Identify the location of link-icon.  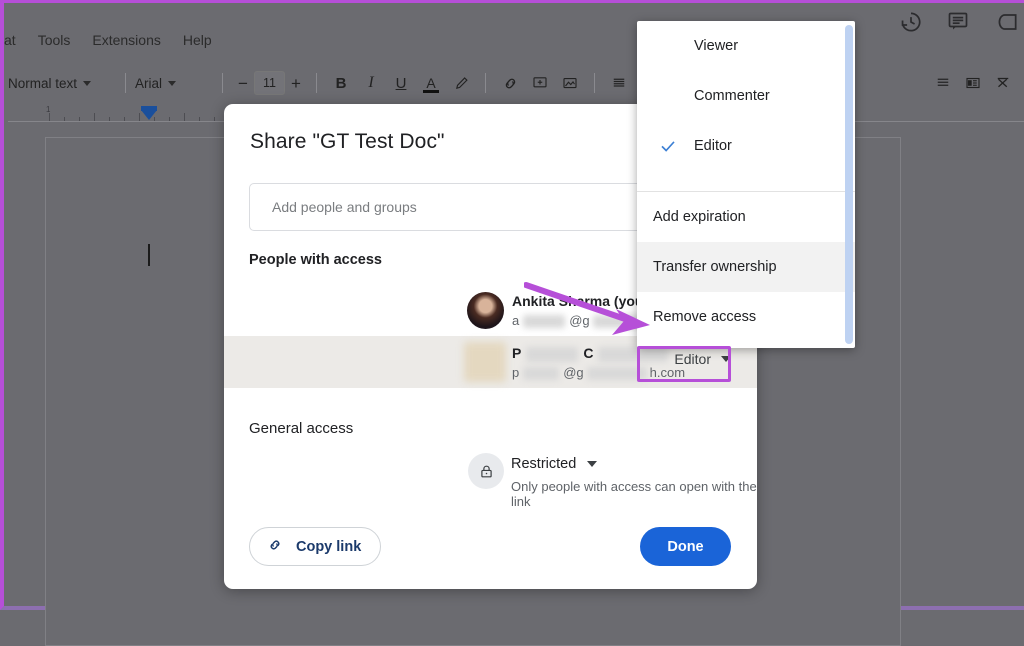
(275, 547).